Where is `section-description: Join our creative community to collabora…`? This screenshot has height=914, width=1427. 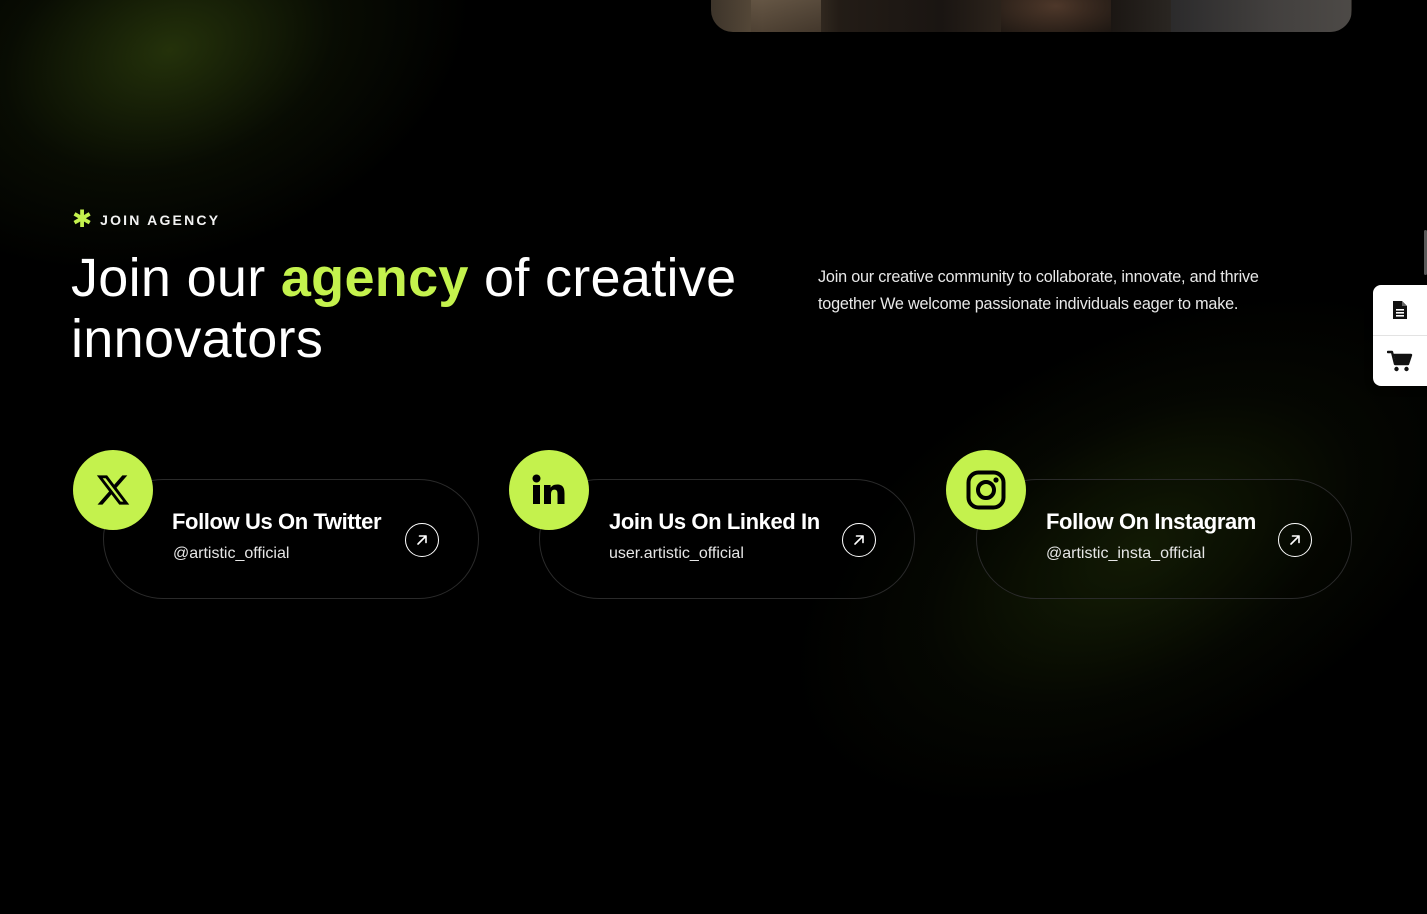
section-description: Join our creative community to collabora… is located at coordinates (1038, 290).